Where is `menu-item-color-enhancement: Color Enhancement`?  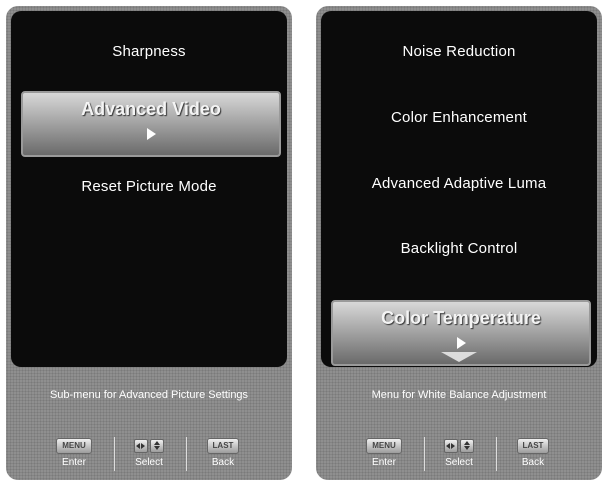
menu-item-color-enhancement: Color Enhancement is located at coordinates (459, 117).